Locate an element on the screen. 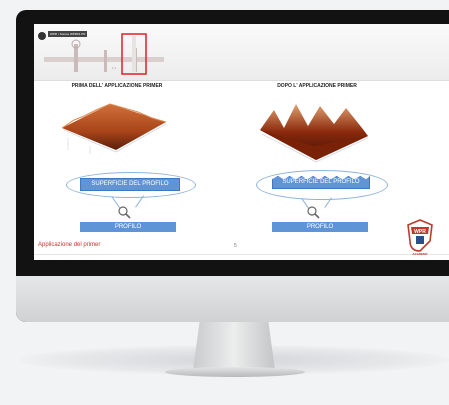 This screenshot has width=449, height=405. wpr-shield-logo: WPR is located at coordinates (420, 235).